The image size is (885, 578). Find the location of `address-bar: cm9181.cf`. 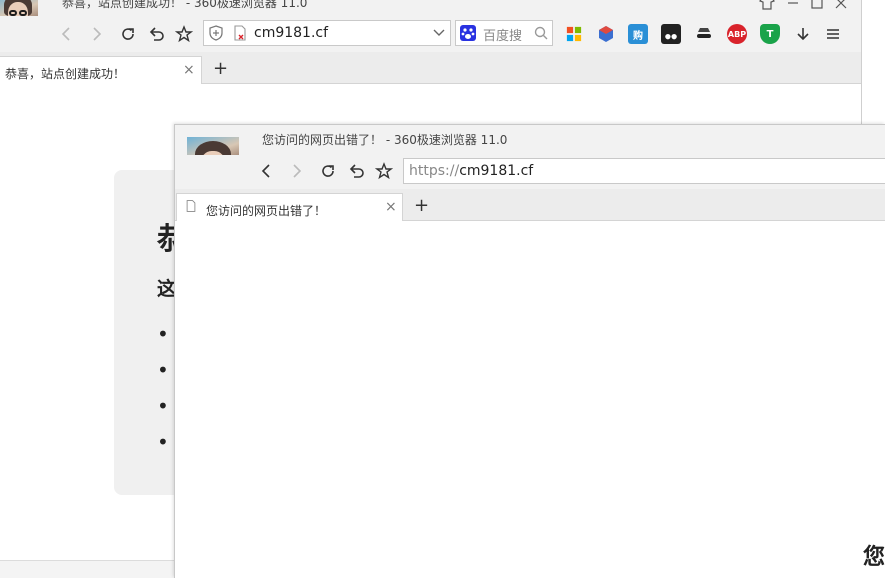

address-bar: cm9181.cf is located at coordinates (327, 33).